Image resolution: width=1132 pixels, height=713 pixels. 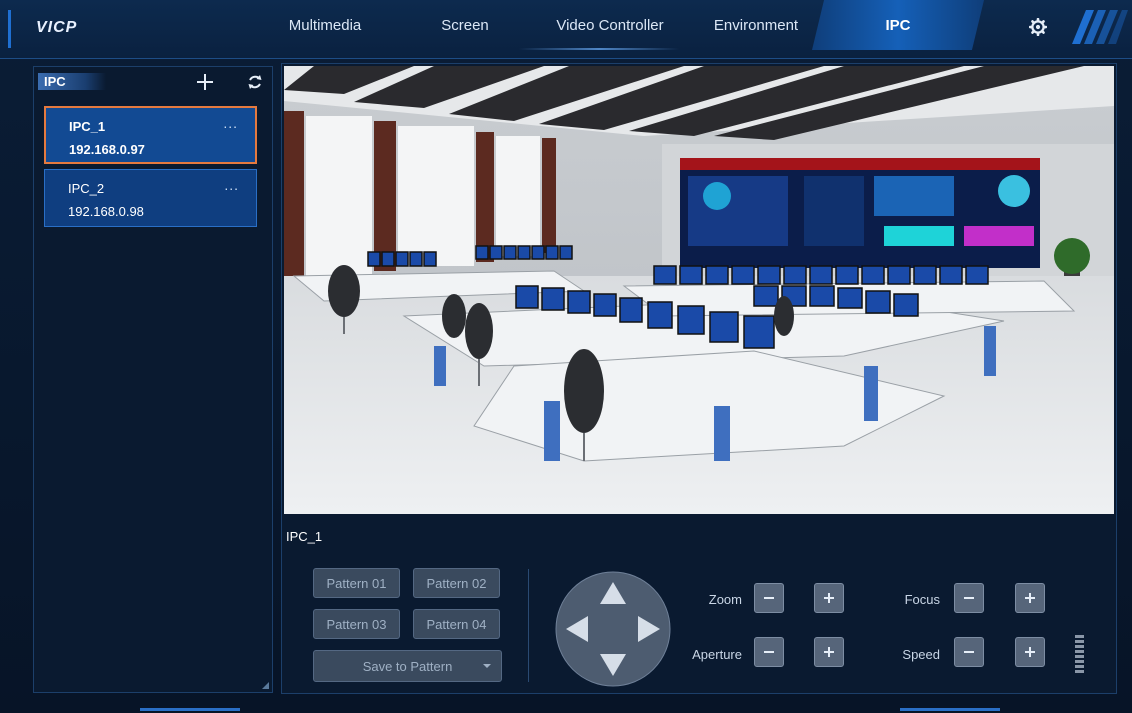 What do you see at coordinates (921, 654) in the screenshot?
I see `speed-label: Speed` at bounding box center [921, 654].